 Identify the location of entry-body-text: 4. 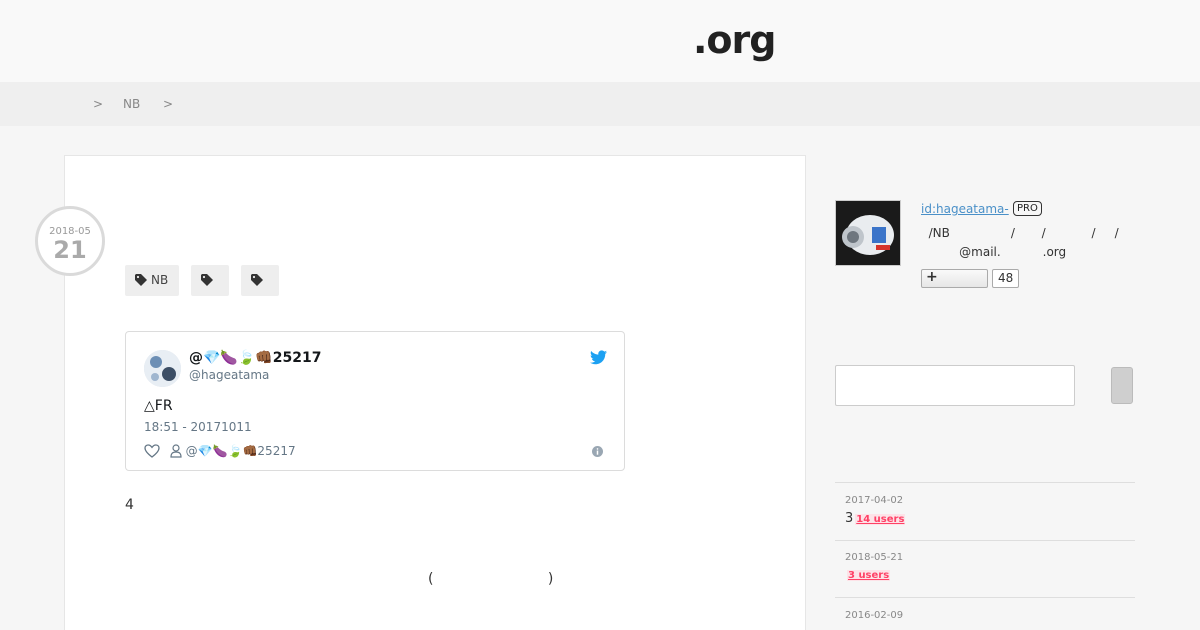
(129, 505).